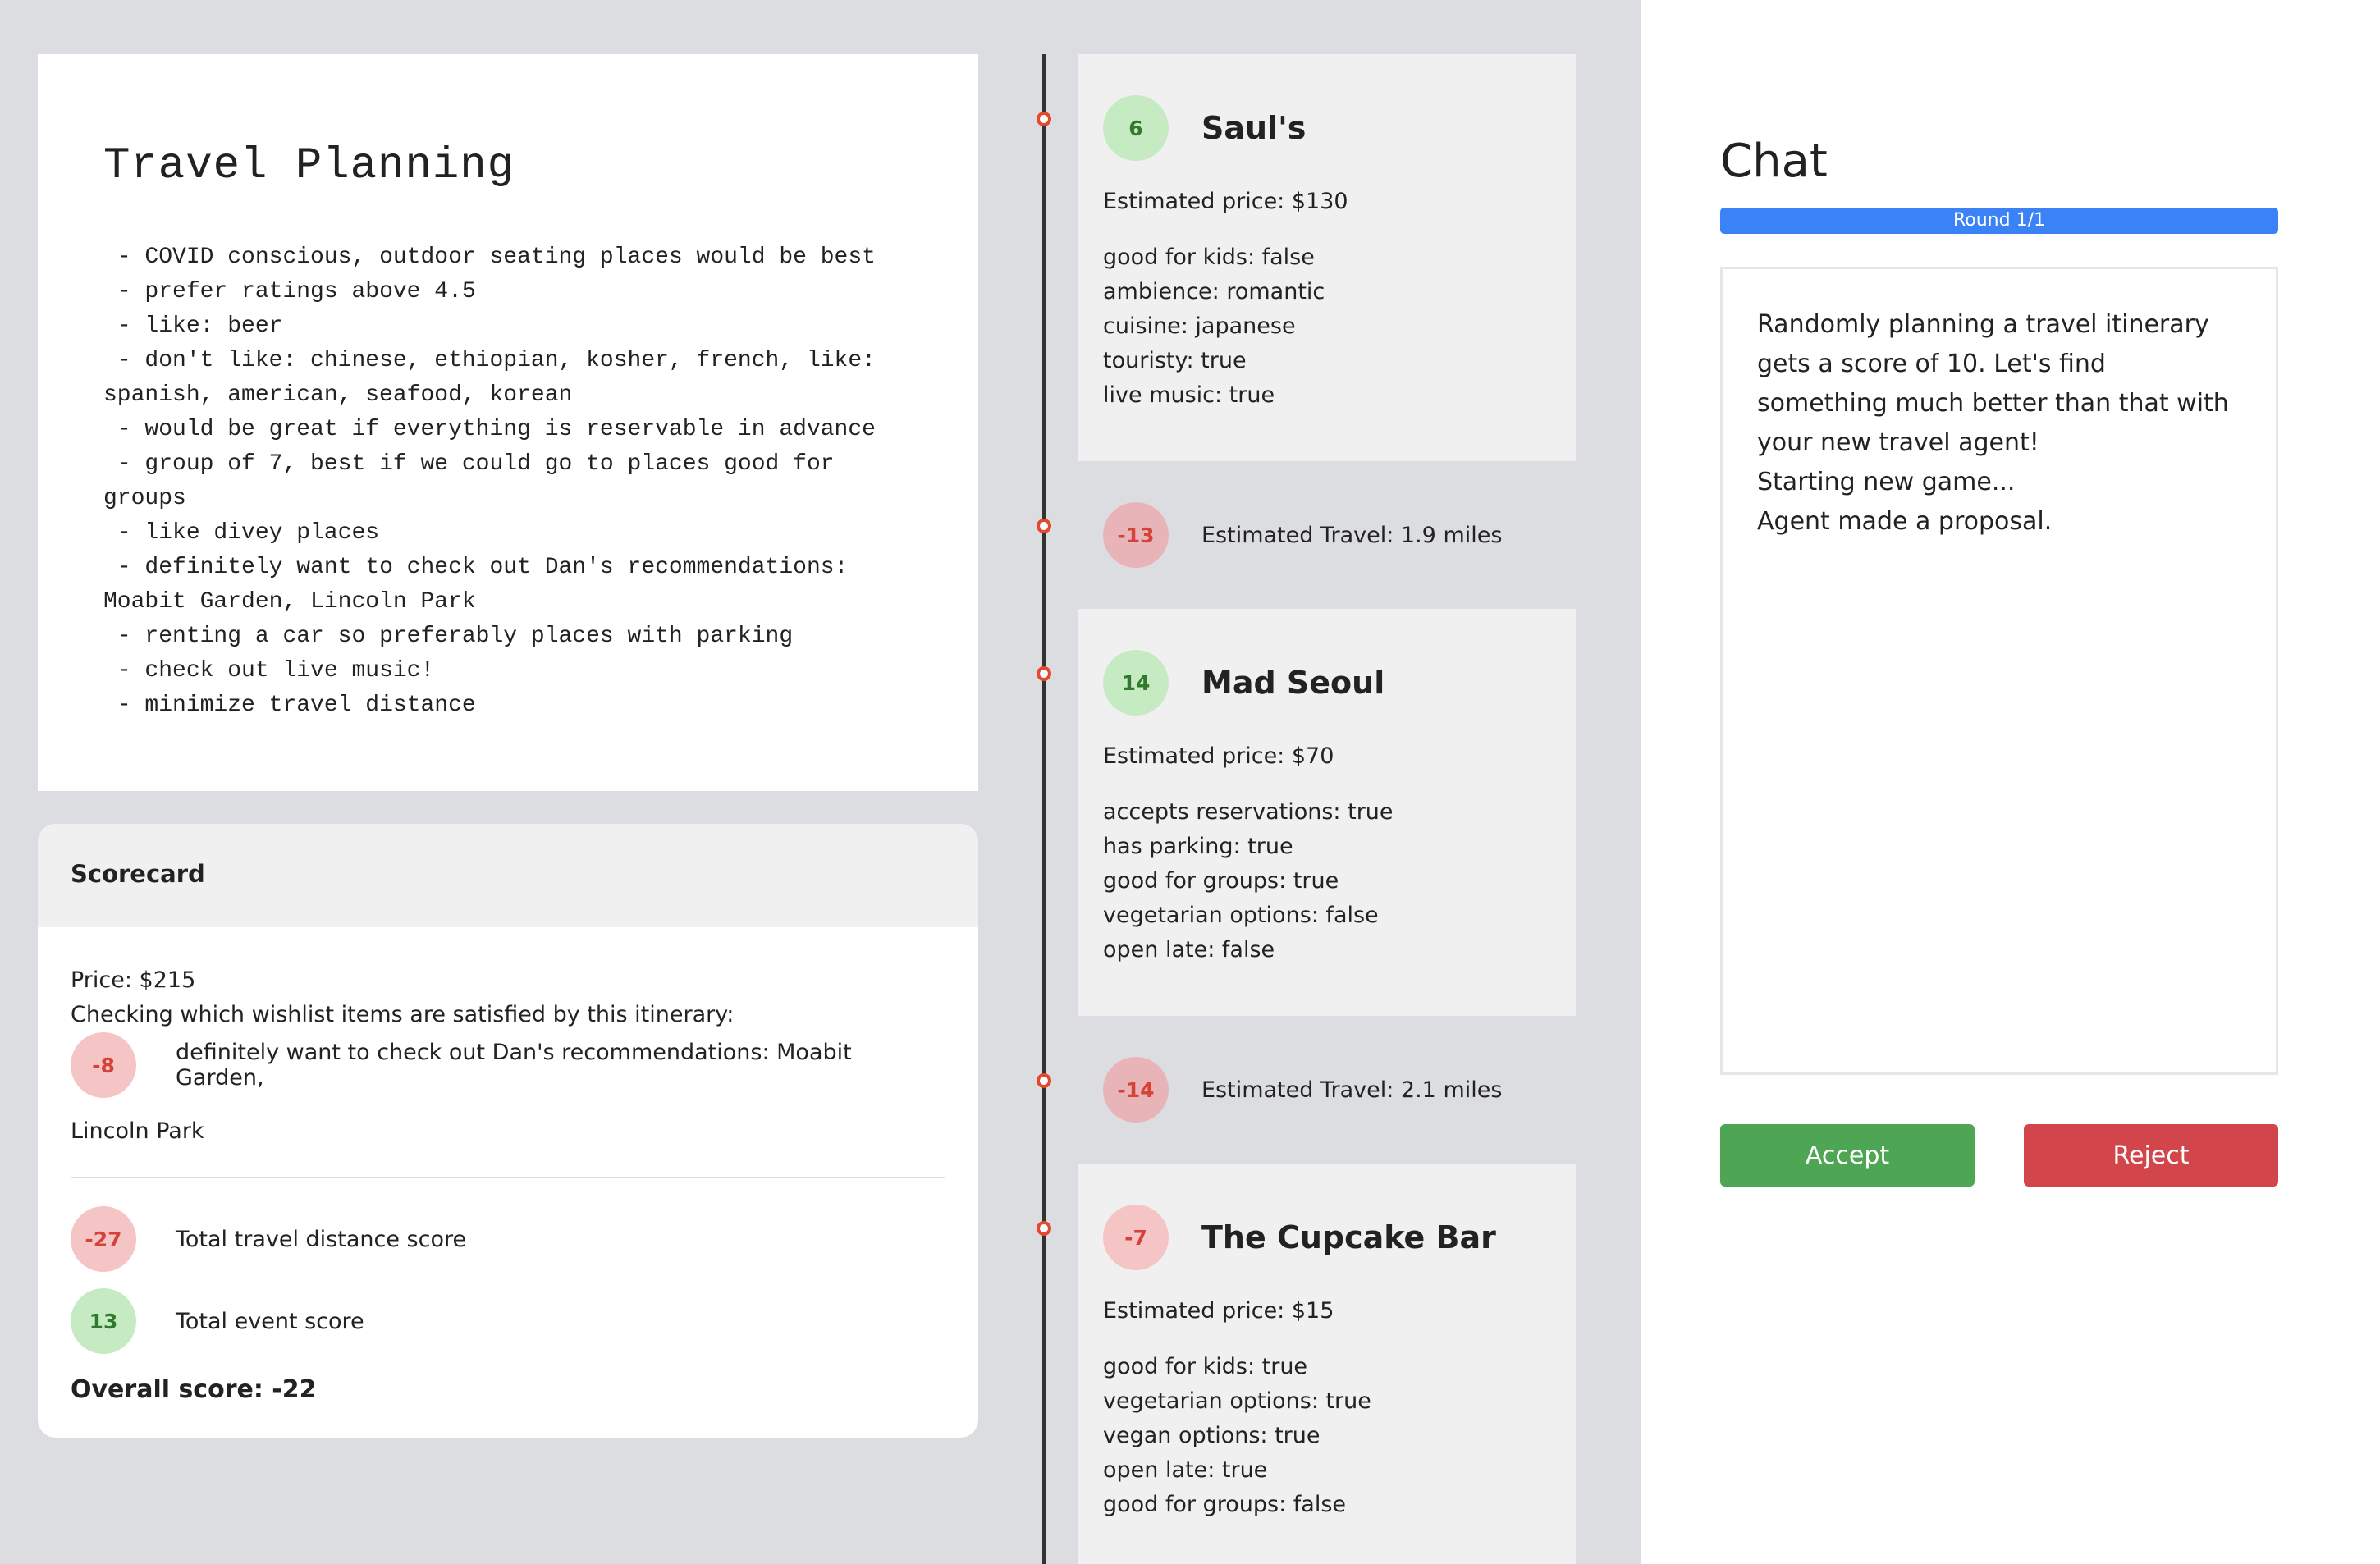 The width and height of the screenshot is (2380, 1564). What do you see at coordinates (1214, 291) in the screenshot?
I see `event-attribute: ambience: romantic` at bounding box center [1214, 291].